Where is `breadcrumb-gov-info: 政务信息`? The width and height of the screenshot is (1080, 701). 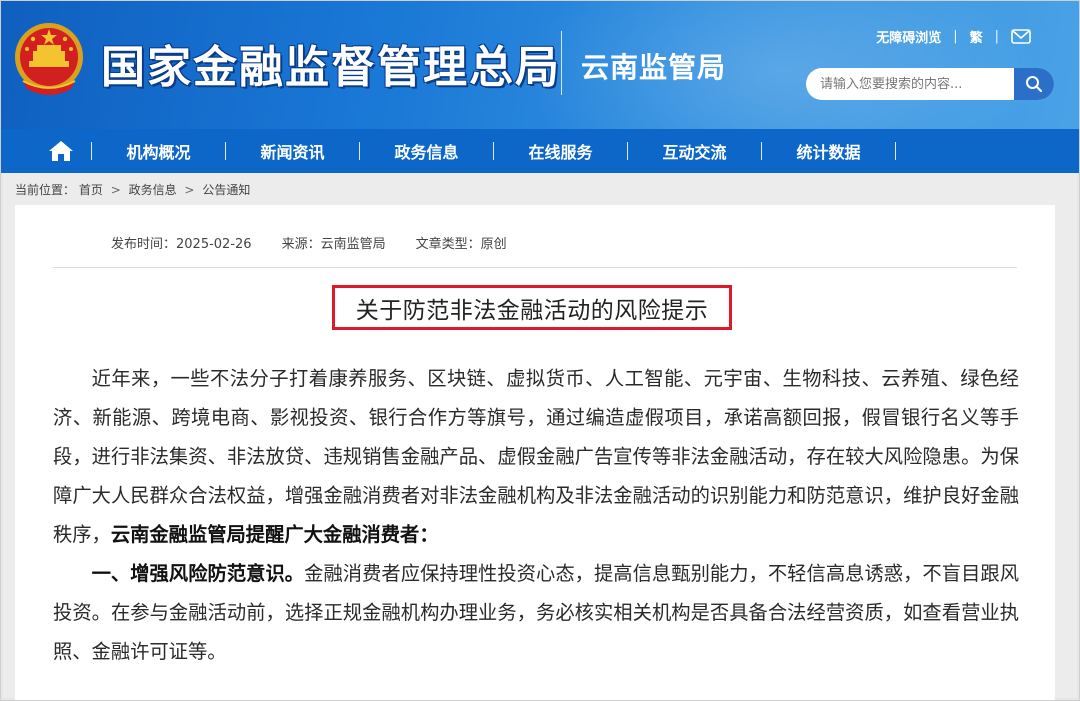
breadcrumb-gov-info: 政务信息 is located at coordinates (153, 190).